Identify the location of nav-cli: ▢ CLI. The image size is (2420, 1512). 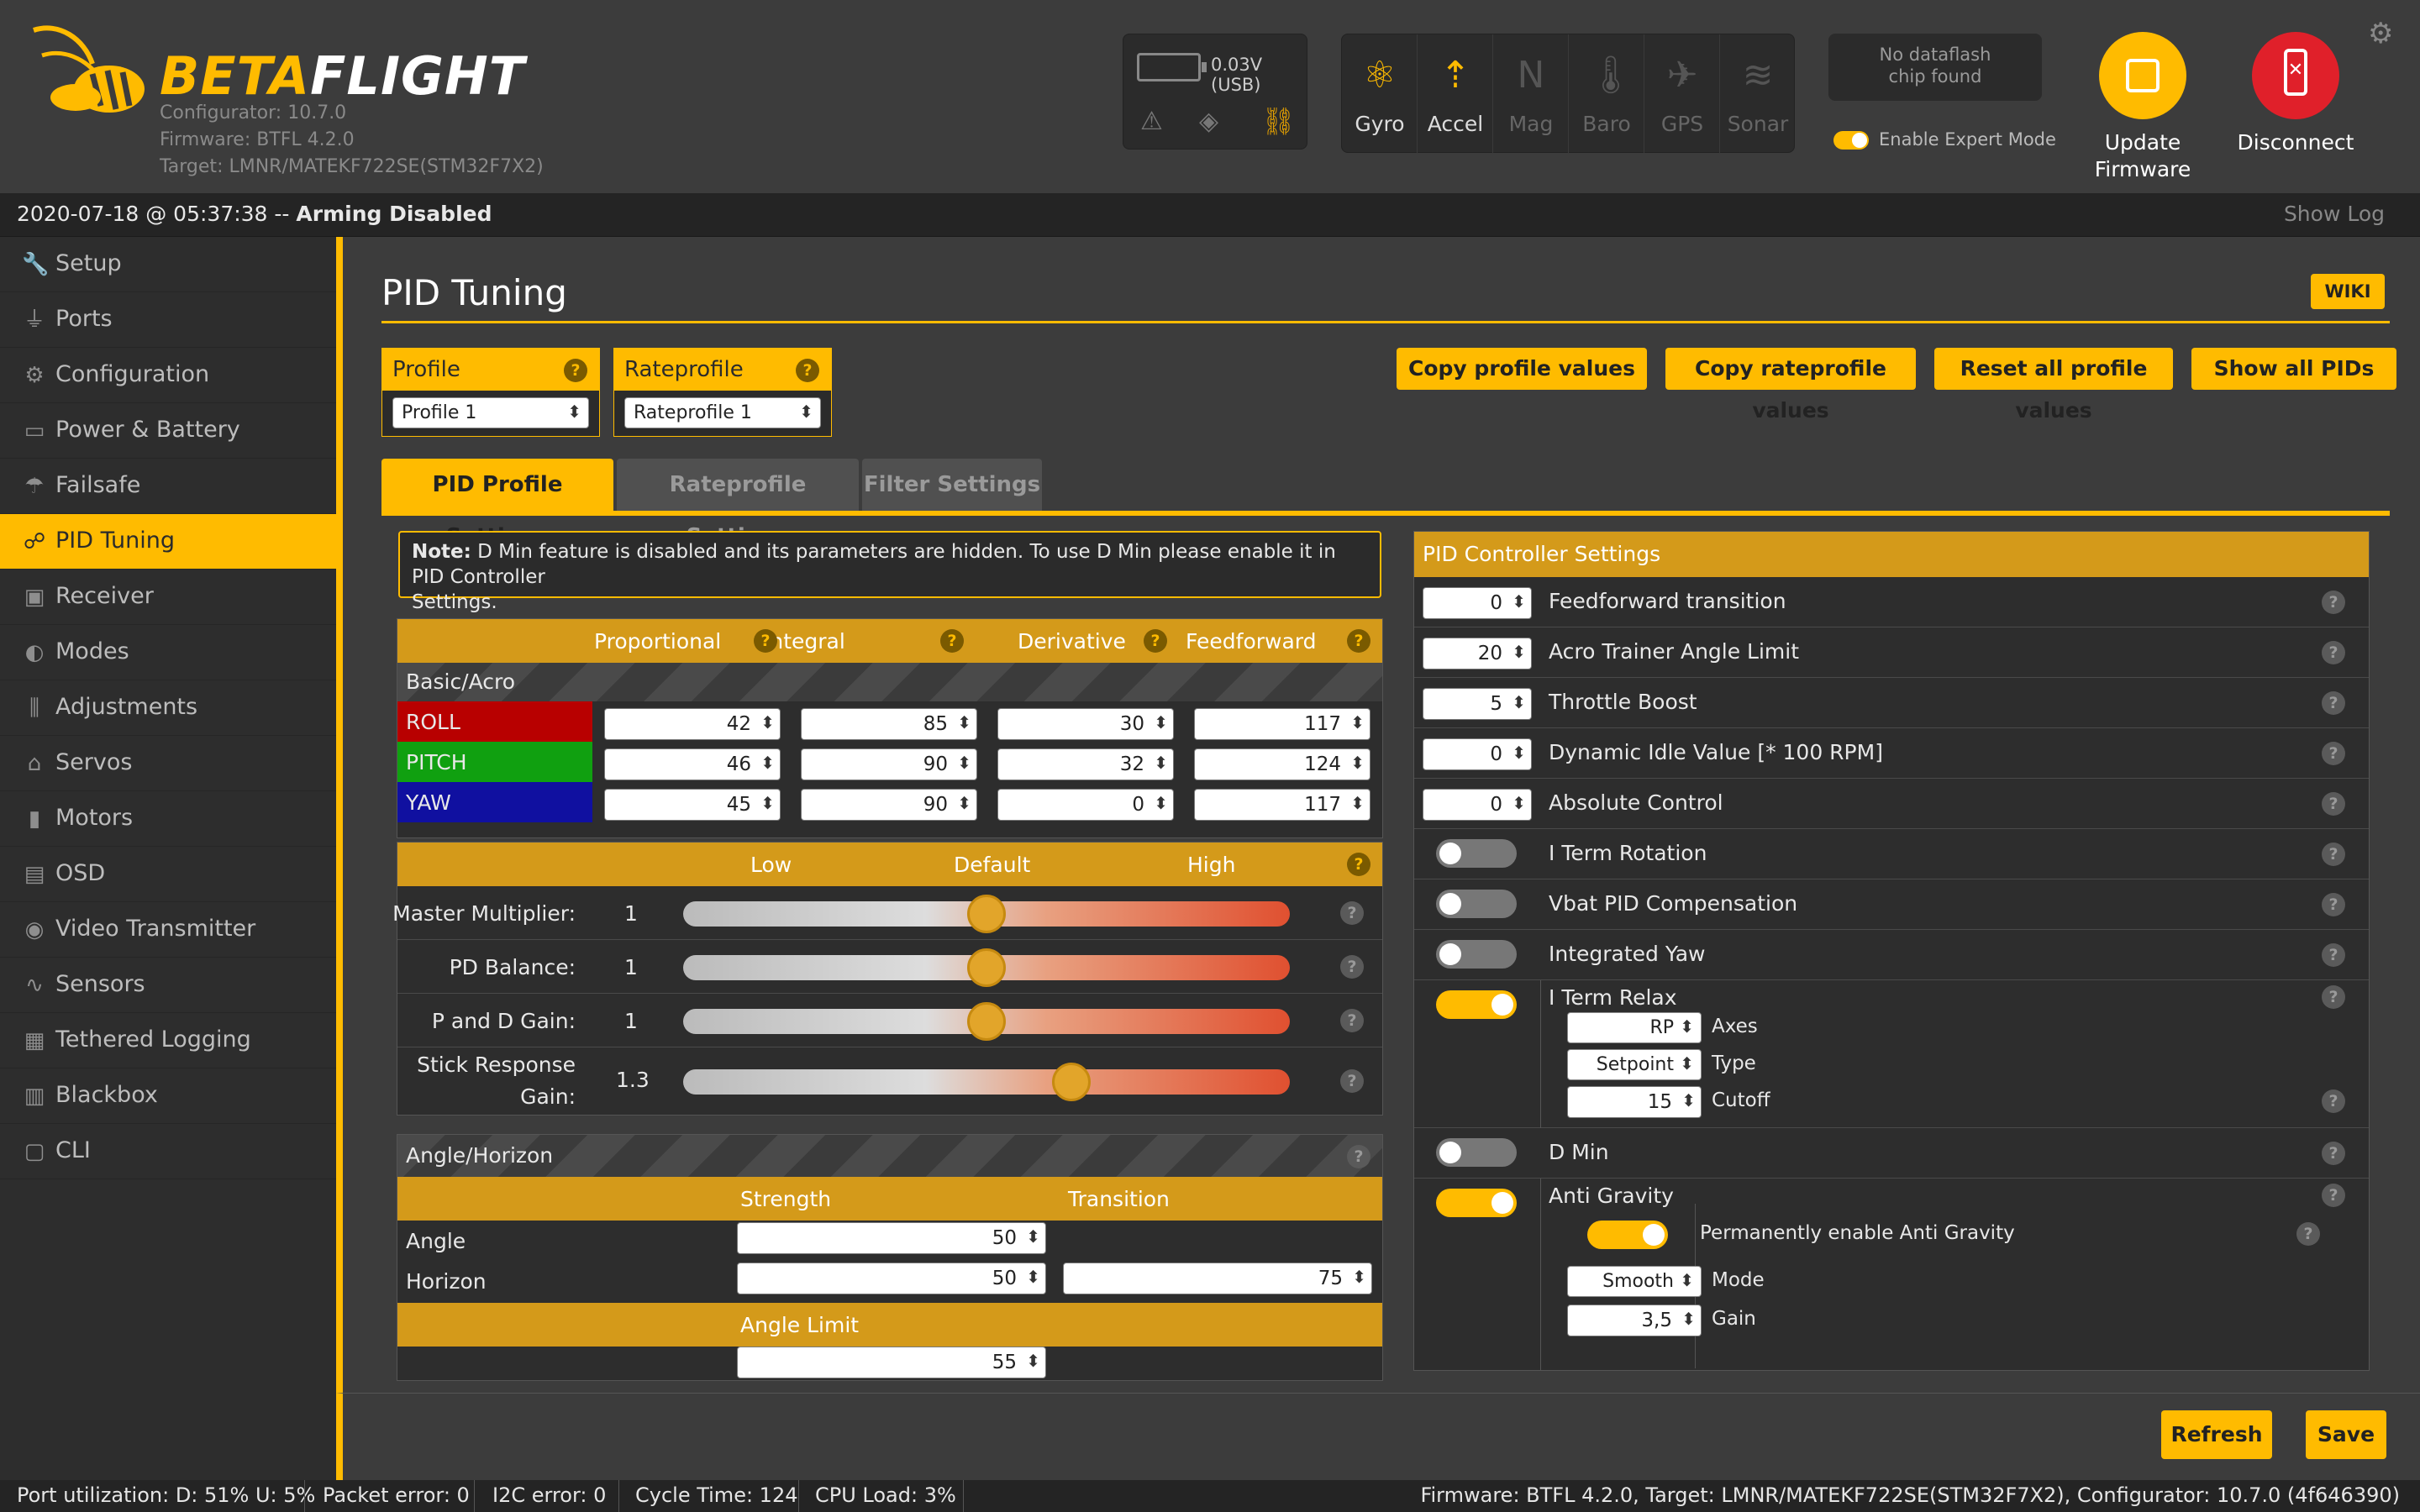
(168, 1151).